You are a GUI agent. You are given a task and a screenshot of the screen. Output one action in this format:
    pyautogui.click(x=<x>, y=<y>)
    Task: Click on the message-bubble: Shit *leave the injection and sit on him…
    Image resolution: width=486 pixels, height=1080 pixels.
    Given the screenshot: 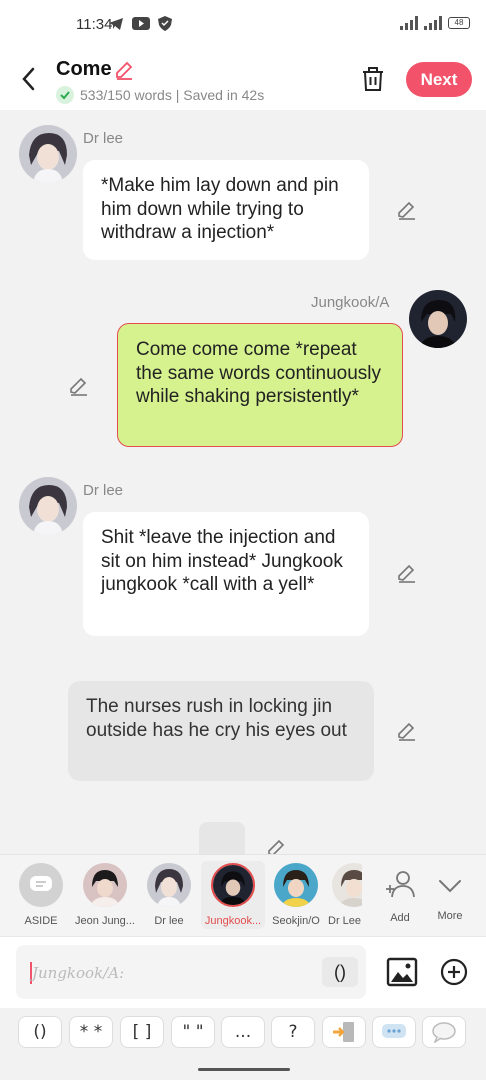 What is the action you would take?
    pyautogui.click(x=226, y=574)
    